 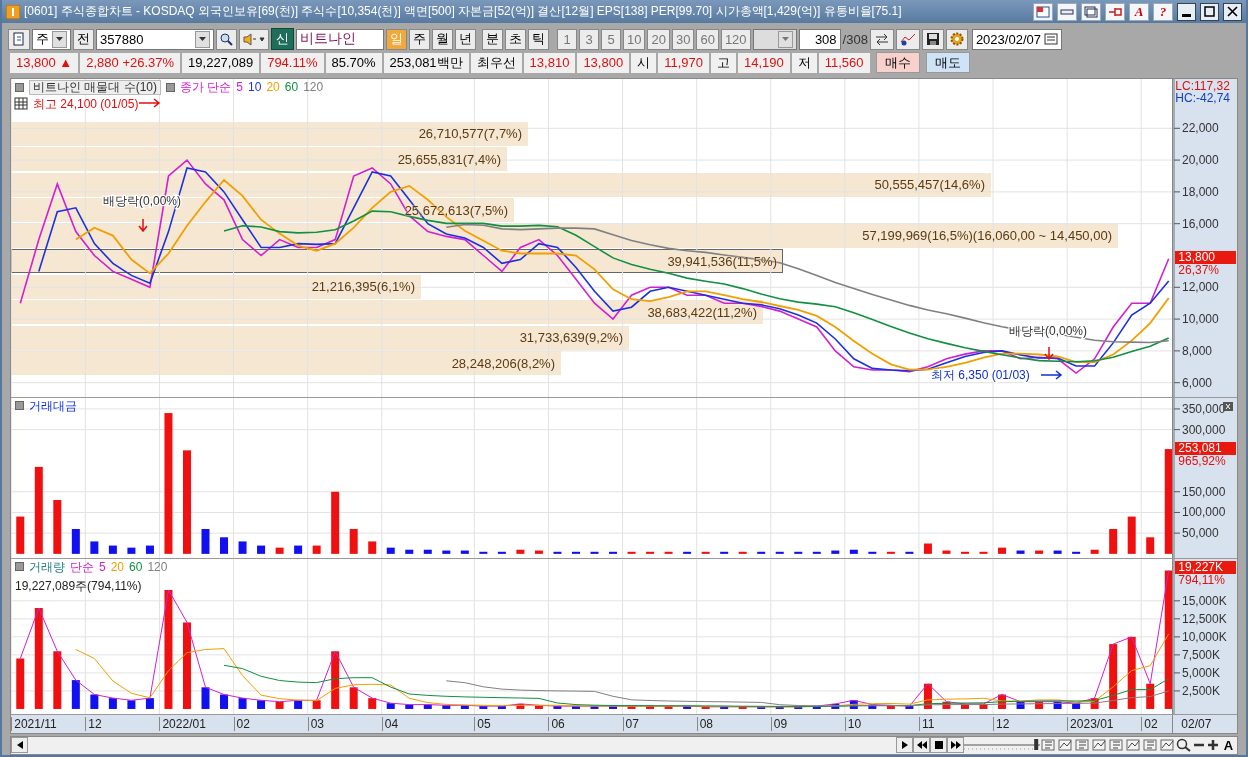 I want to click on date-label: 2023/01, so click(x=1090, y=723).